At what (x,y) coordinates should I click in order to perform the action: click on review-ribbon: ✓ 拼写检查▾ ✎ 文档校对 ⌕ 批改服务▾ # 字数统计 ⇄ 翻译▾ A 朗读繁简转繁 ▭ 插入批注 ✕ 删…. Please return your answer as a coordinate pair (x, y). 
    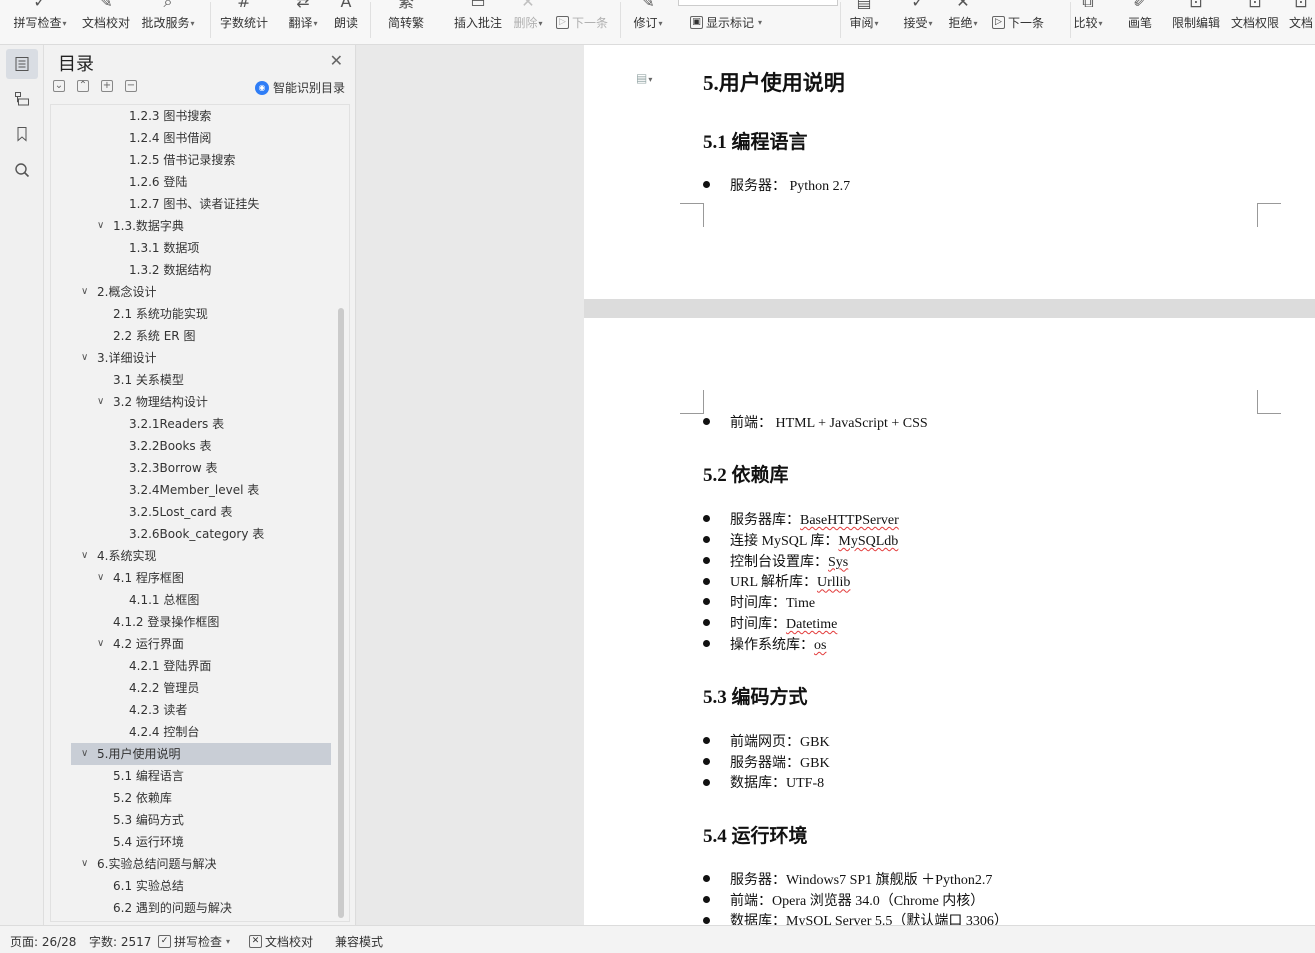
    Looking at the image, I should click on (657, 22).